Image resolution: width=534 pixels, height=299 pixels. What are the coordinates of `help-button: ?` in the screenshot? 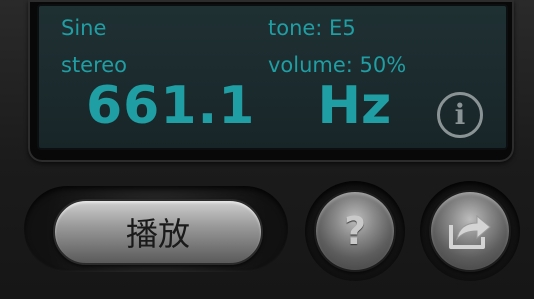 It's located at (355, 231).